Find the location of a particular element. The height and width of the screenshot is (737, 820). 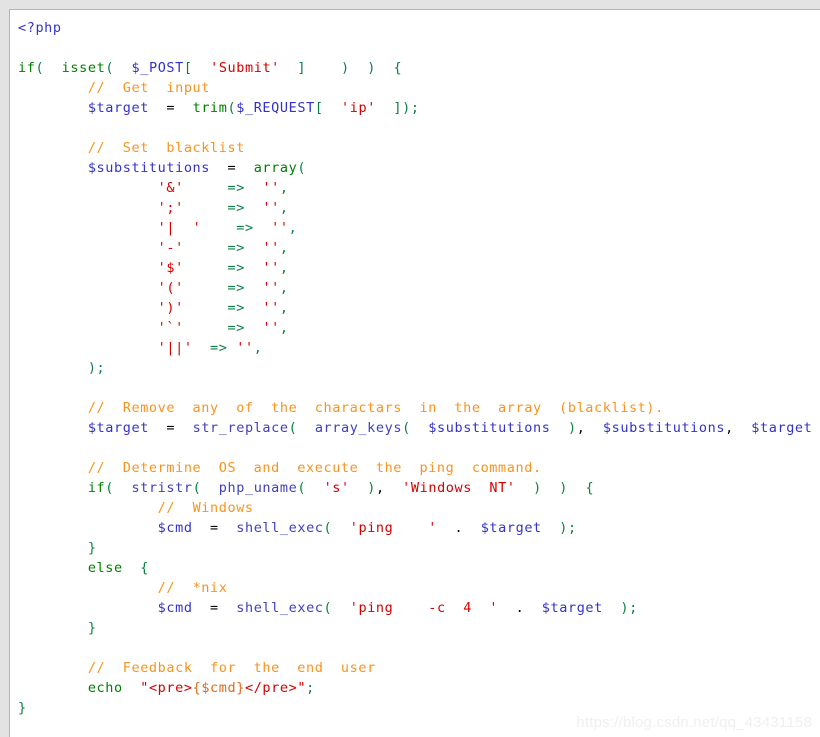

string-windows-nt: 'Windows NT' is located at coordinates (459, 488).